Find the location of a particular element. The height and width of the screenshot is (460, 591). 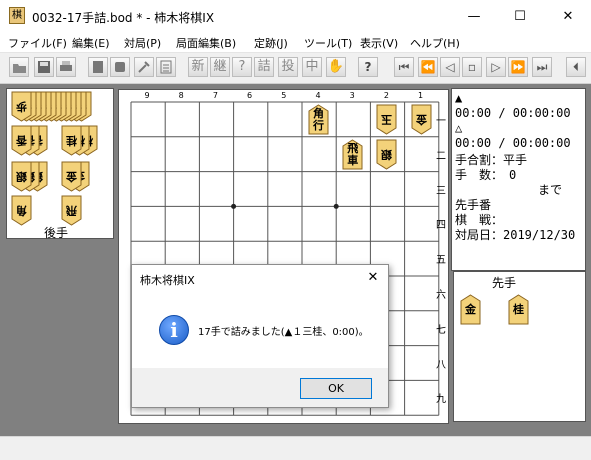

print-icon is located at coordinates (66, 67).